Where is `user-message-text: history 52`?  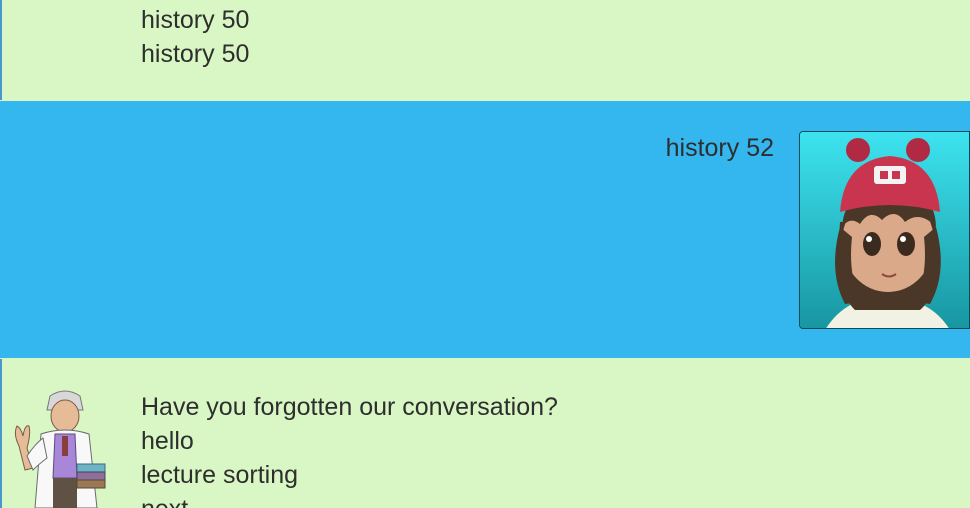
user-message-text: history 52 is located at coordinates (719, 148).